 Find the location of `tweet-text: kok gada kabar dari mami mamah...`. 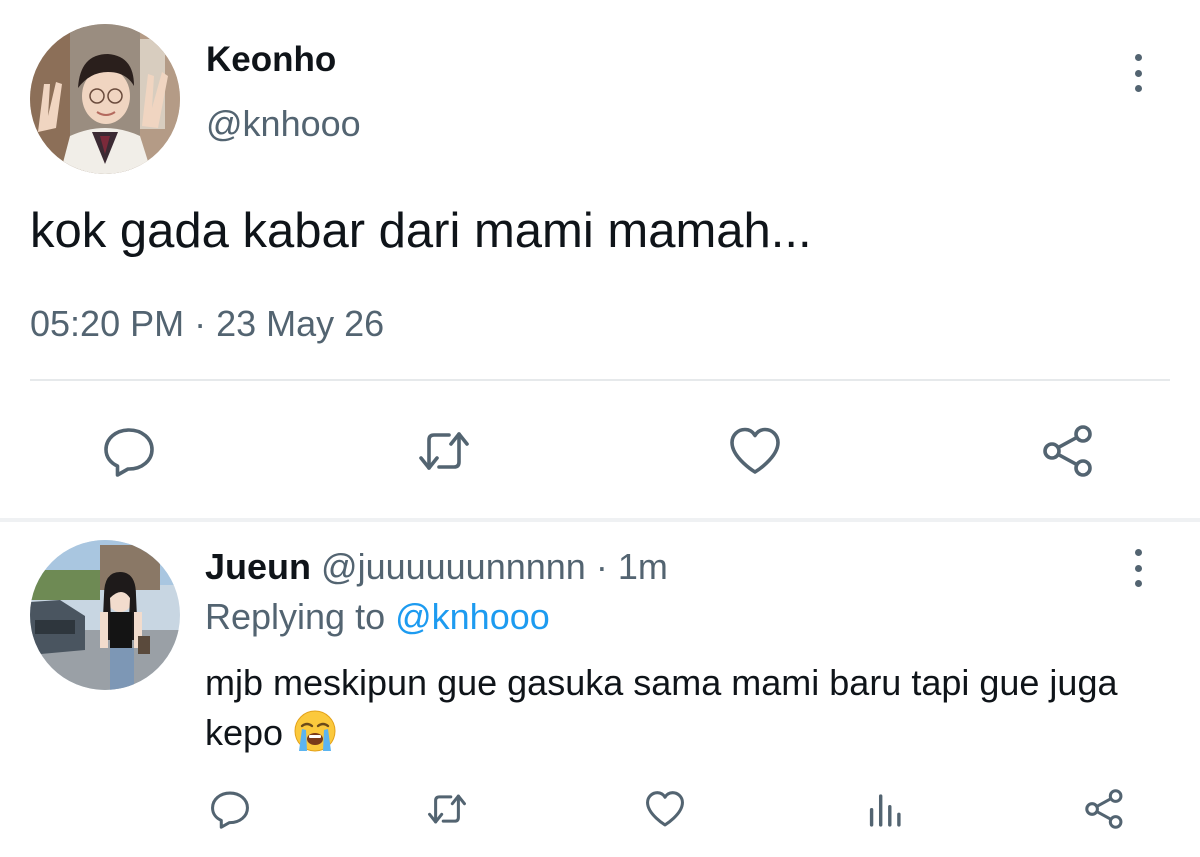

tweet-text: kok gada kabar dari mami mamah... is located at coordinates (421, 231).